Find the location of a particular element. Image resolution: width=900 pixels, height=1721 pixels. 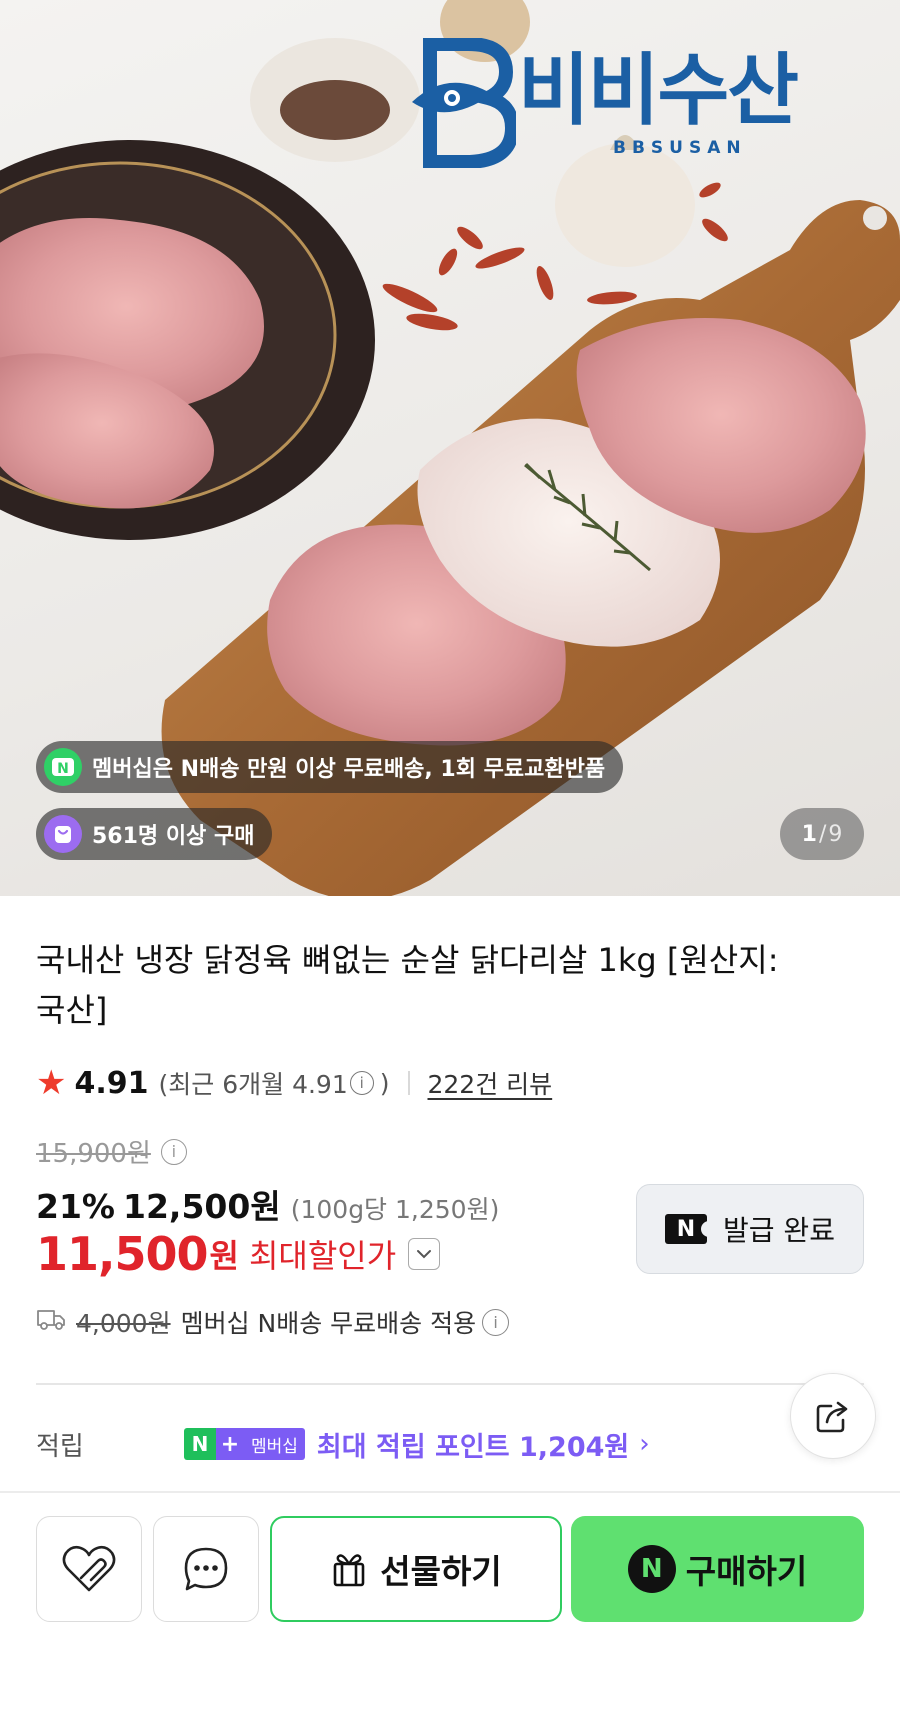

shopping-bag-icon is located at coordinates (63, 834).